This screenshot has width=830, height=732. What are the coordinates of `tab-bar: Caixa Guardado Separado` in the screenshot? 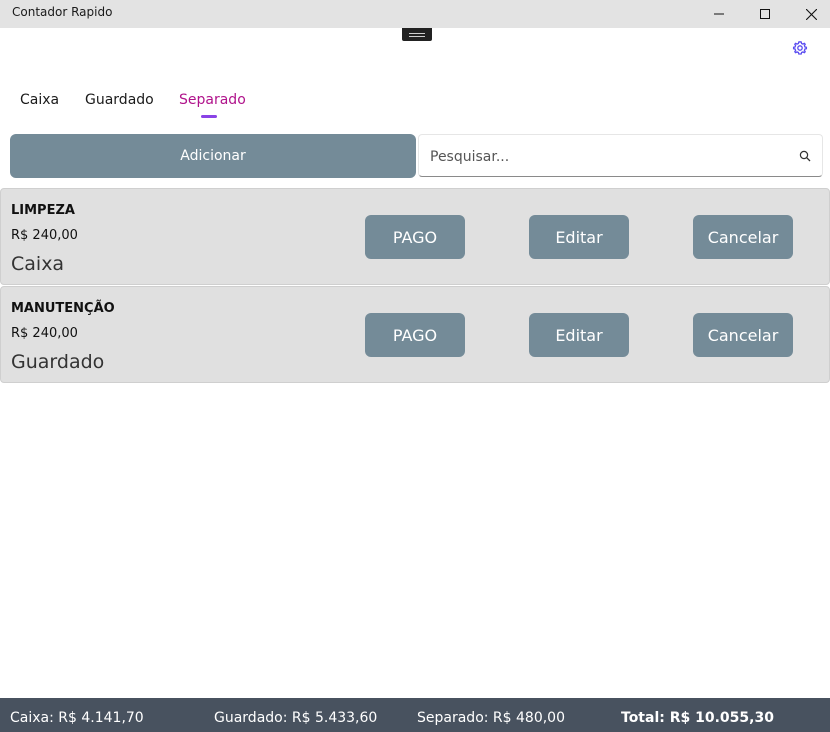 It's located at (415, 105).